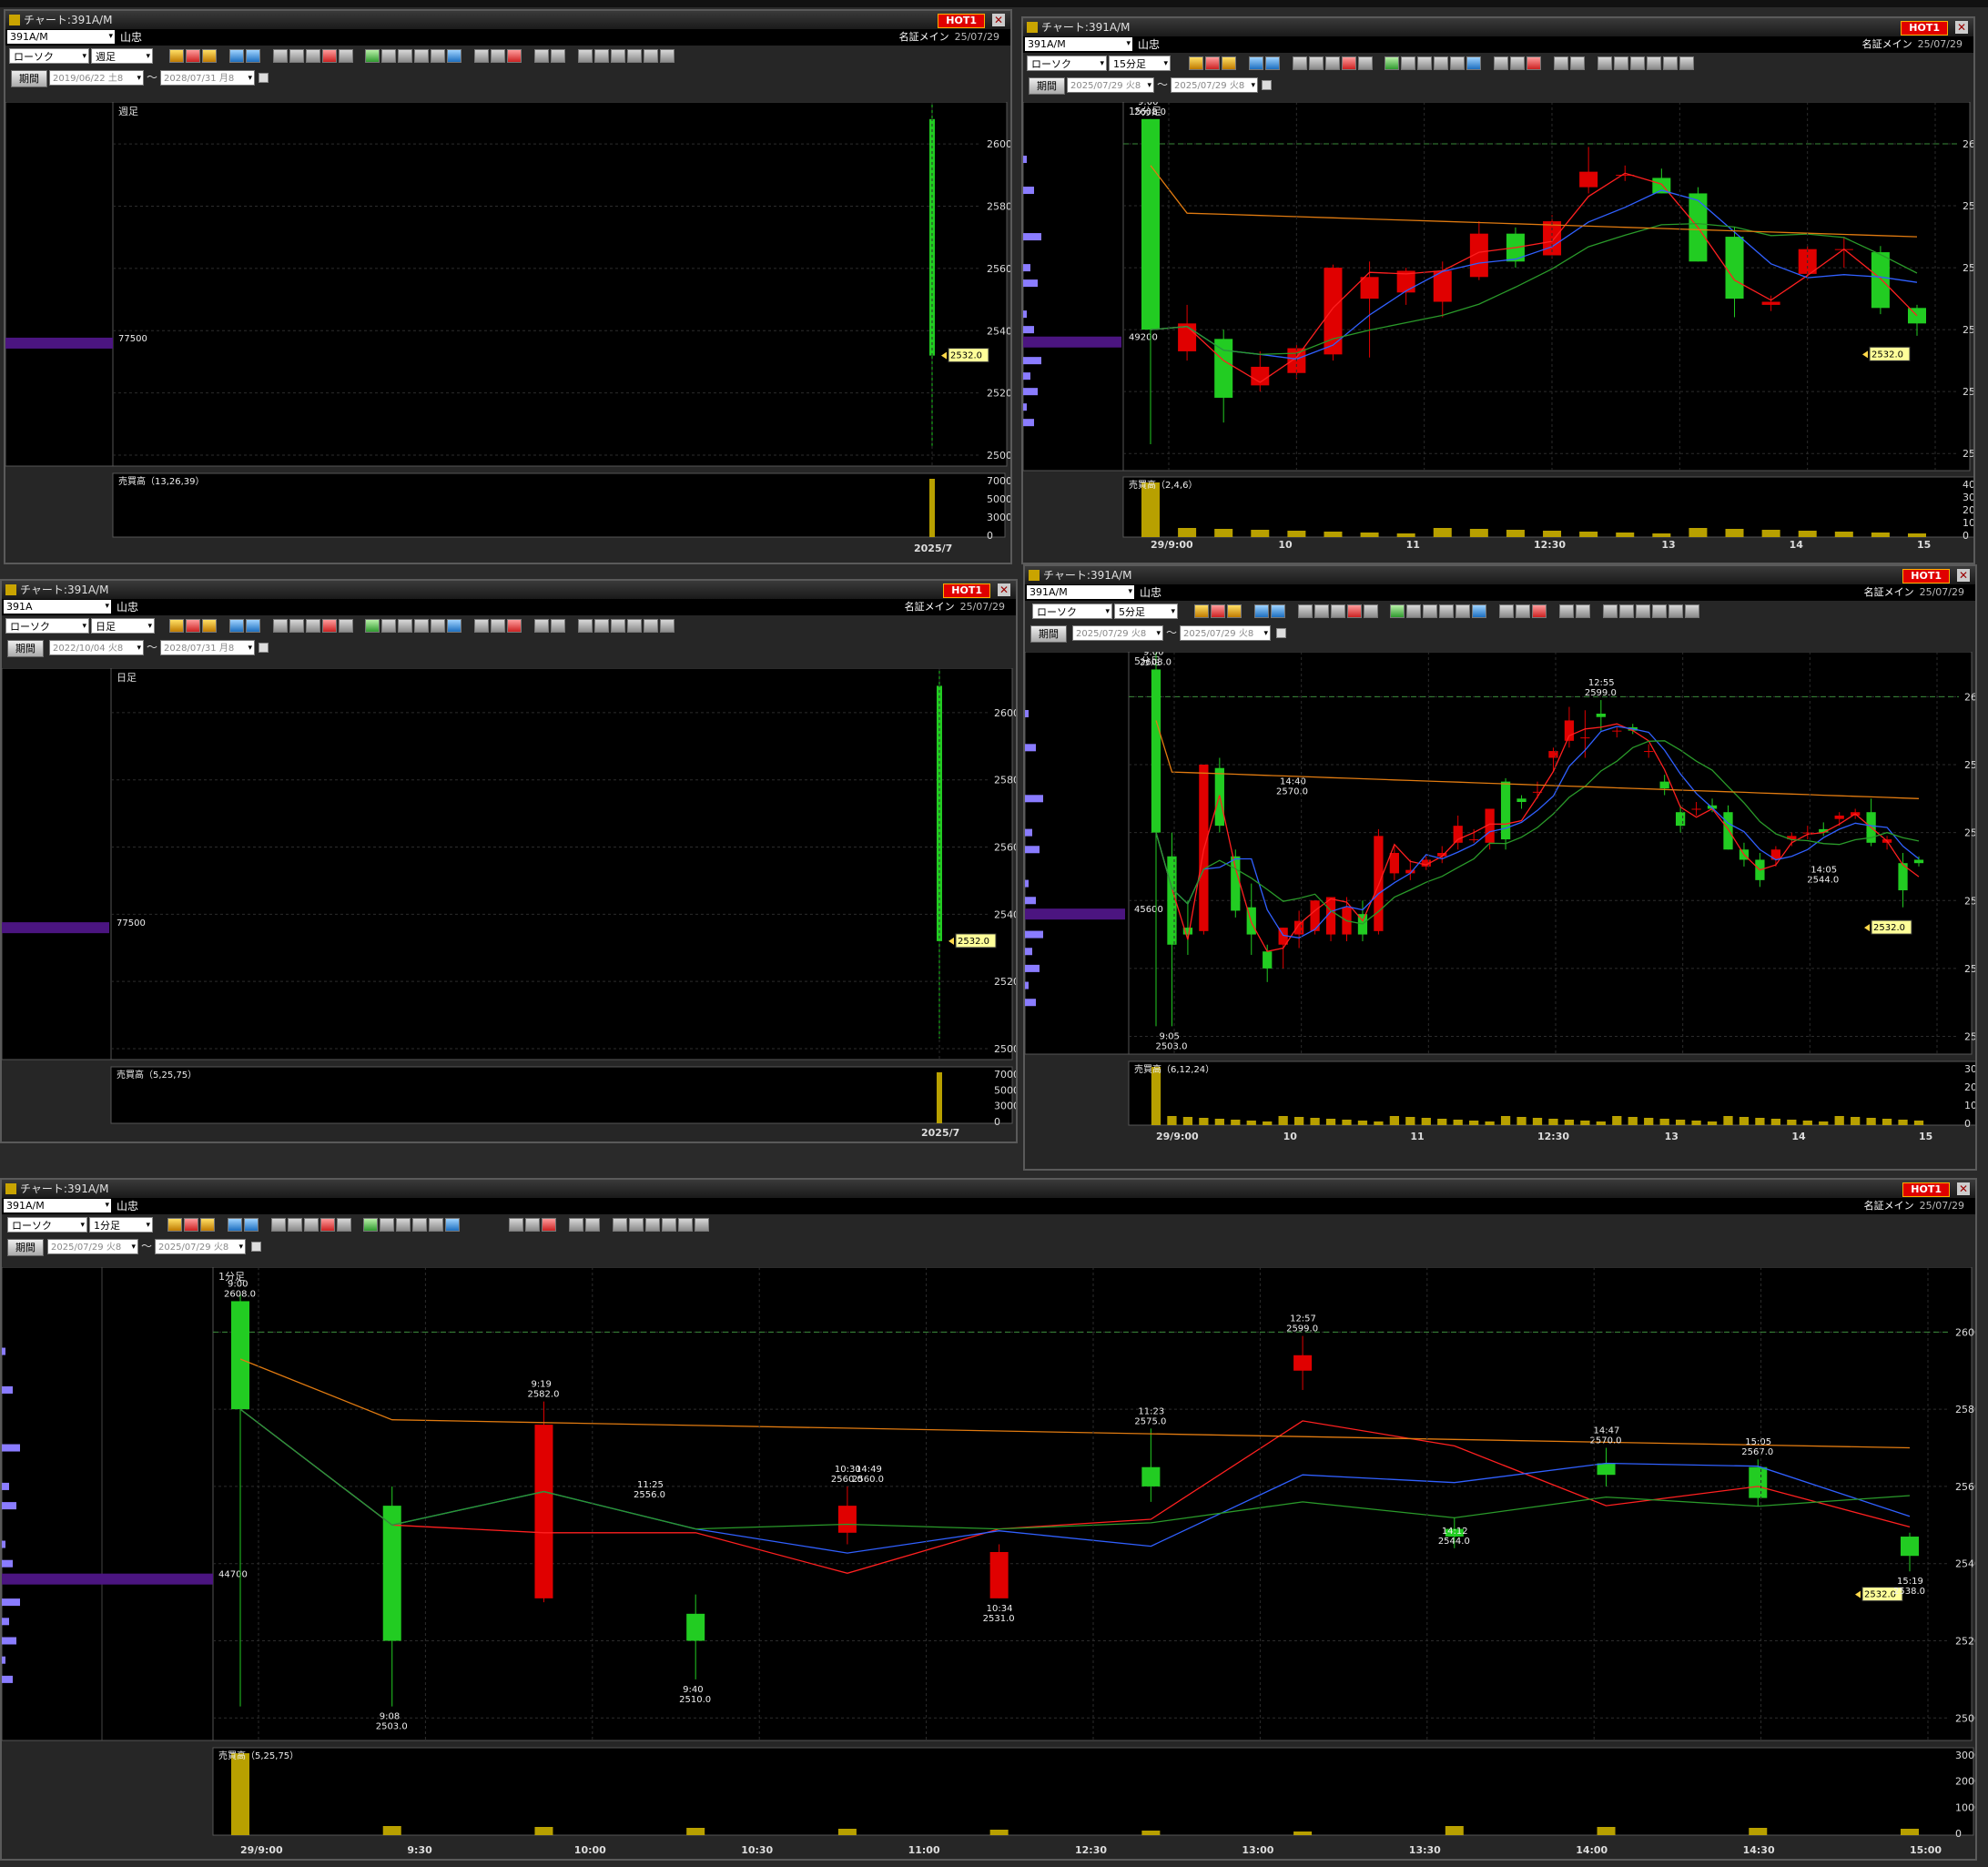 The width and height of the screenshot is (1988, 1867). What do you see at coordinates (96, 78) in the screenshot?
I see `date-from: 2019/06/22 土8` at bounding box center [96, 78].